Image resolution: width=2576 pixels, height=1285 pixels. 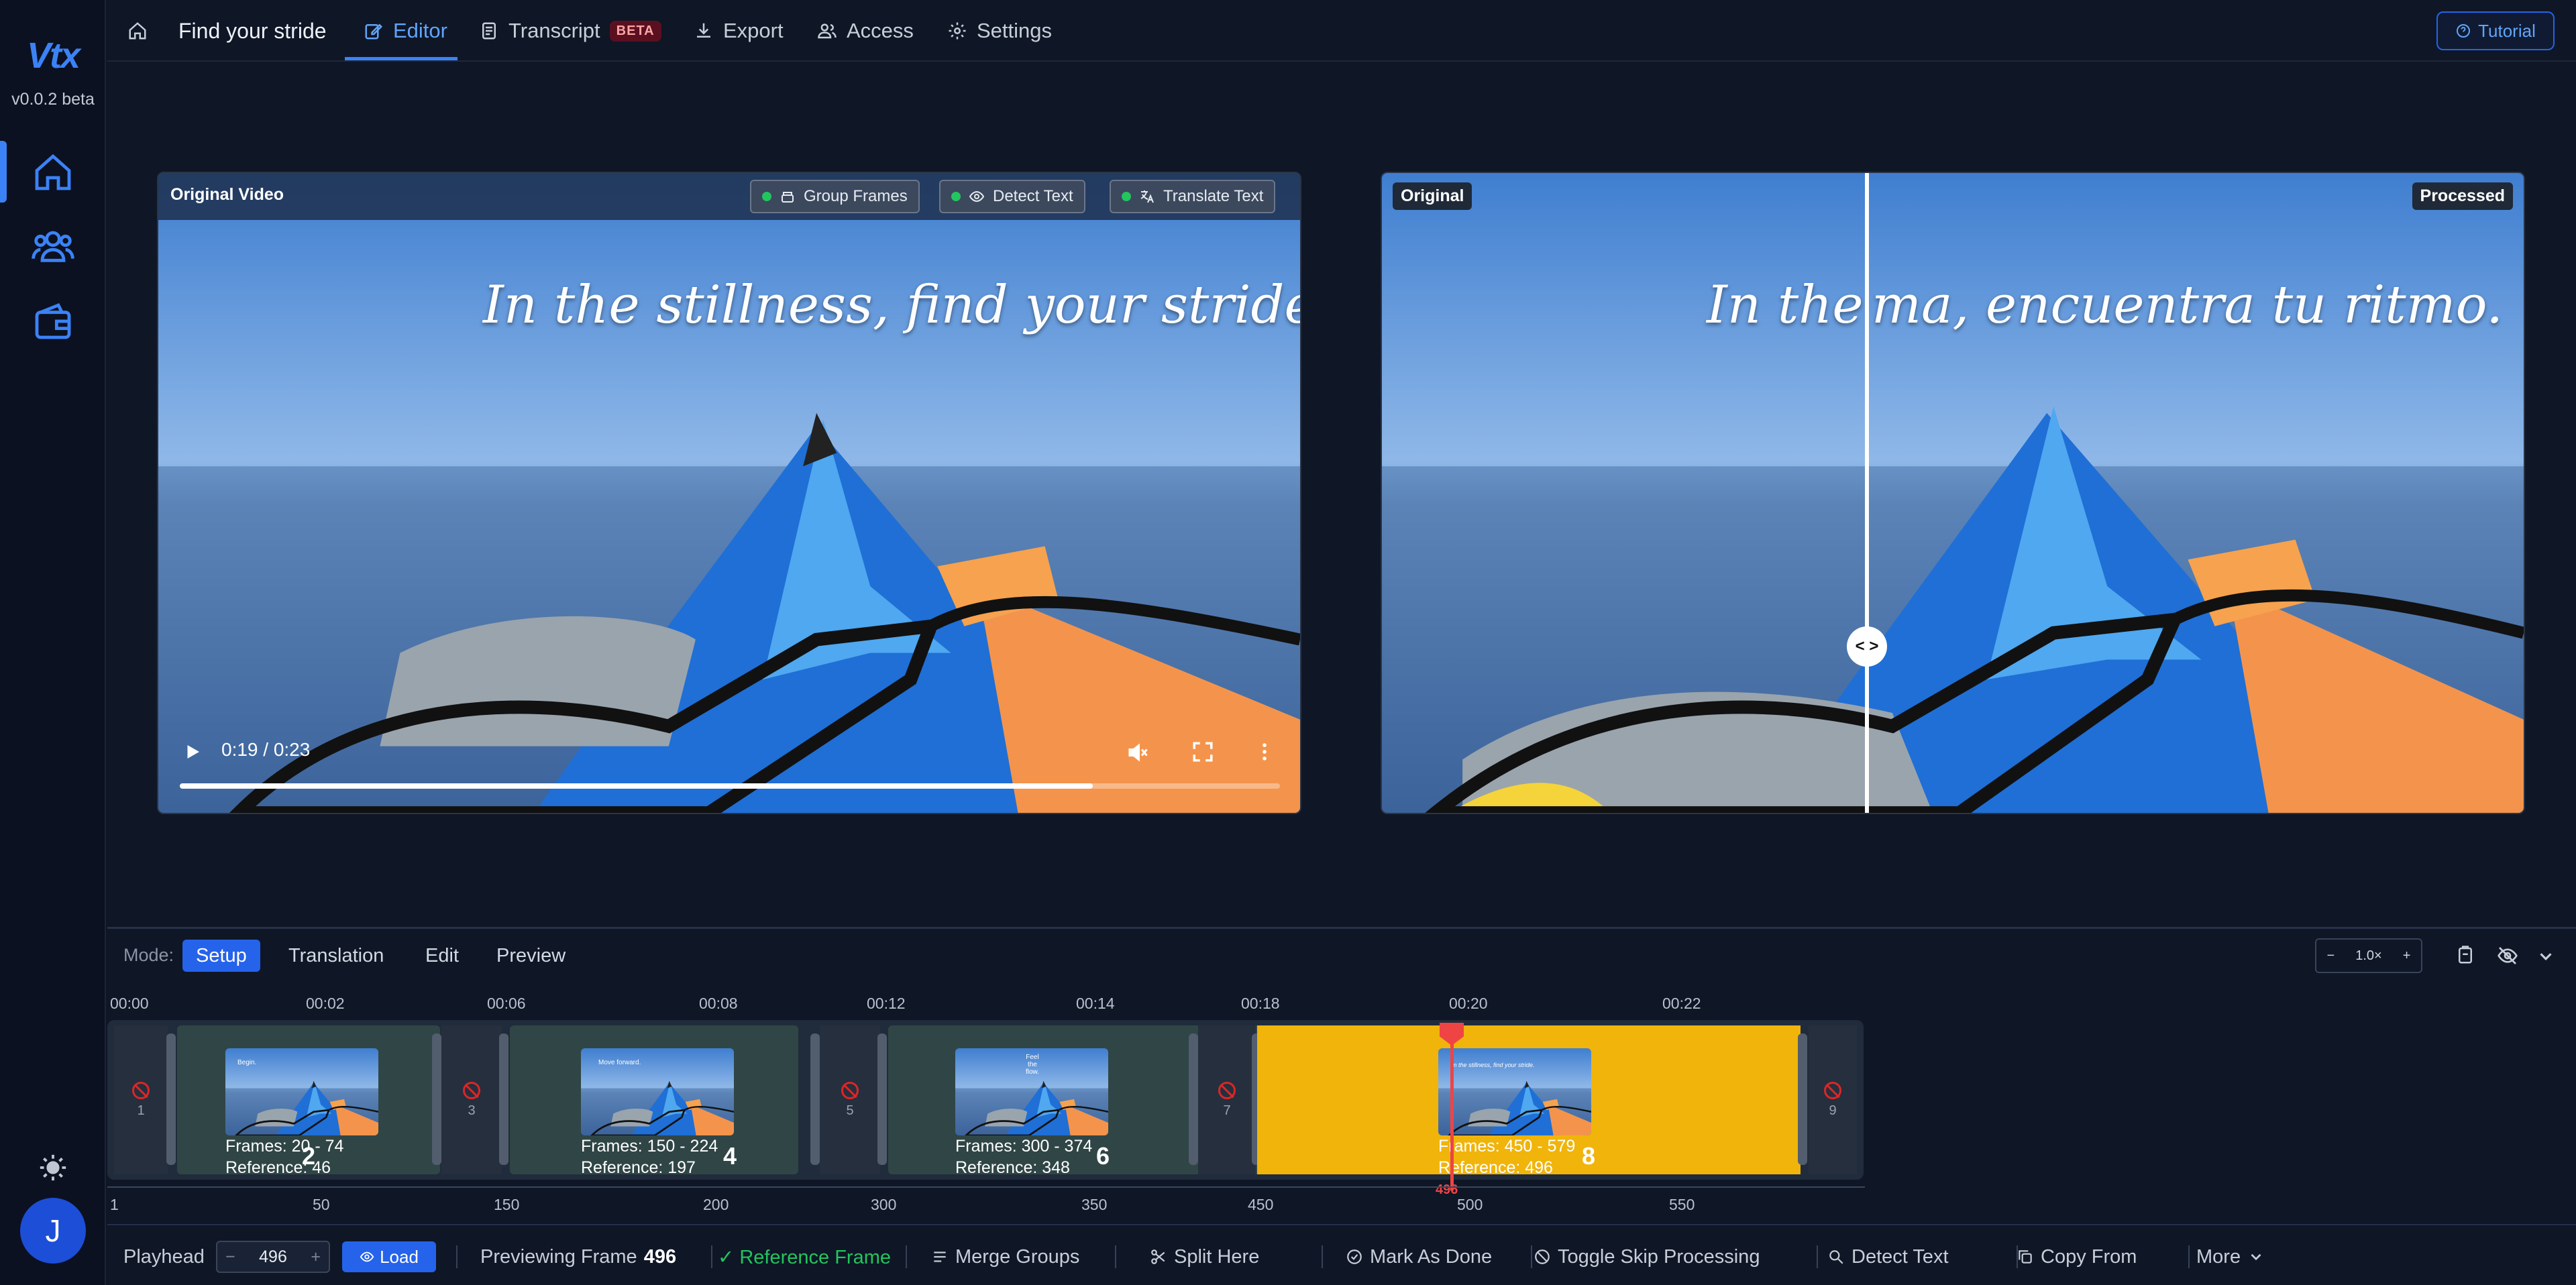 I want to click on playhead-line, so click(x=1452, y=1108).